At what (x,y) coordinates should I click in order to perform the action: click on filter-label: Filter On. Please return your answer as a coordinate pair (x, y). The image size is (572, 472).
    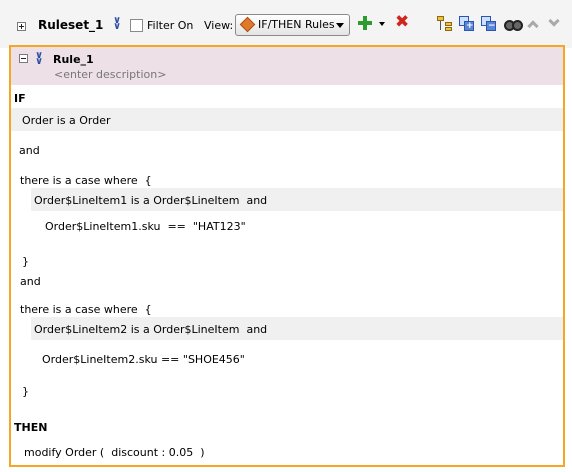
    Looking at the image, I should click on (170, 25).